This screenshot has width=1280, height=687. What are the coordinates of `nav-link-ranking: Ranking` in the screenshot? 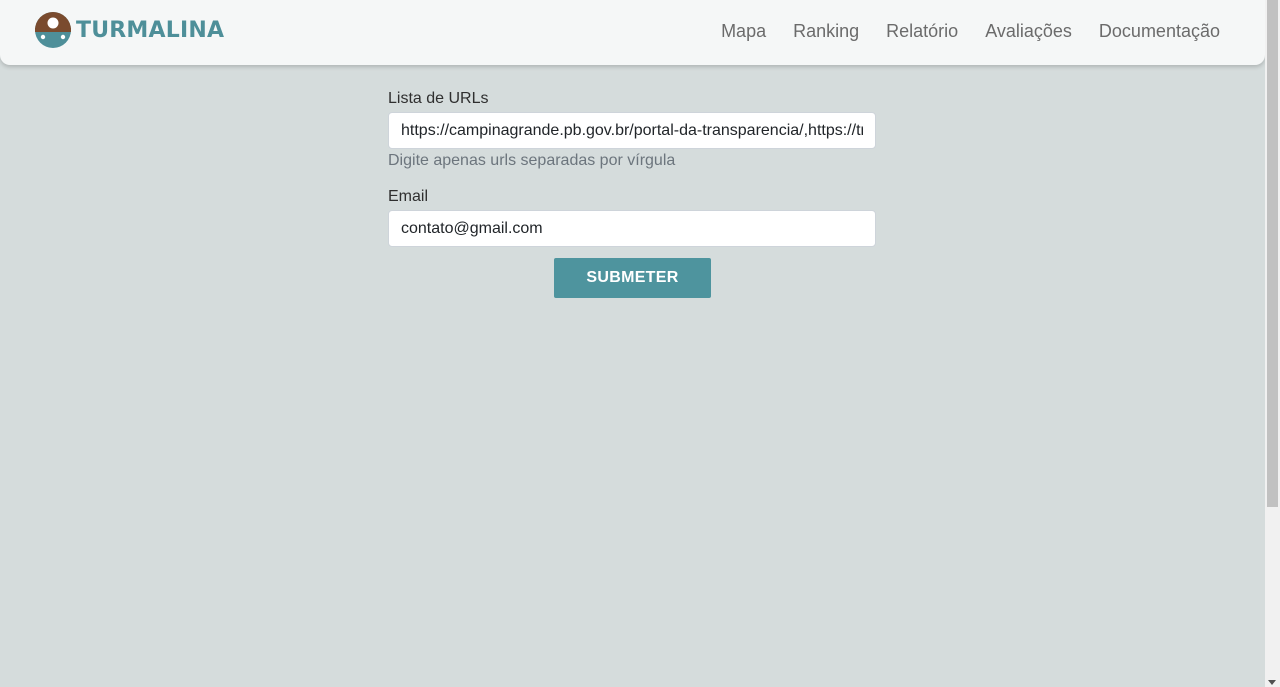 It's located at (826, 31).